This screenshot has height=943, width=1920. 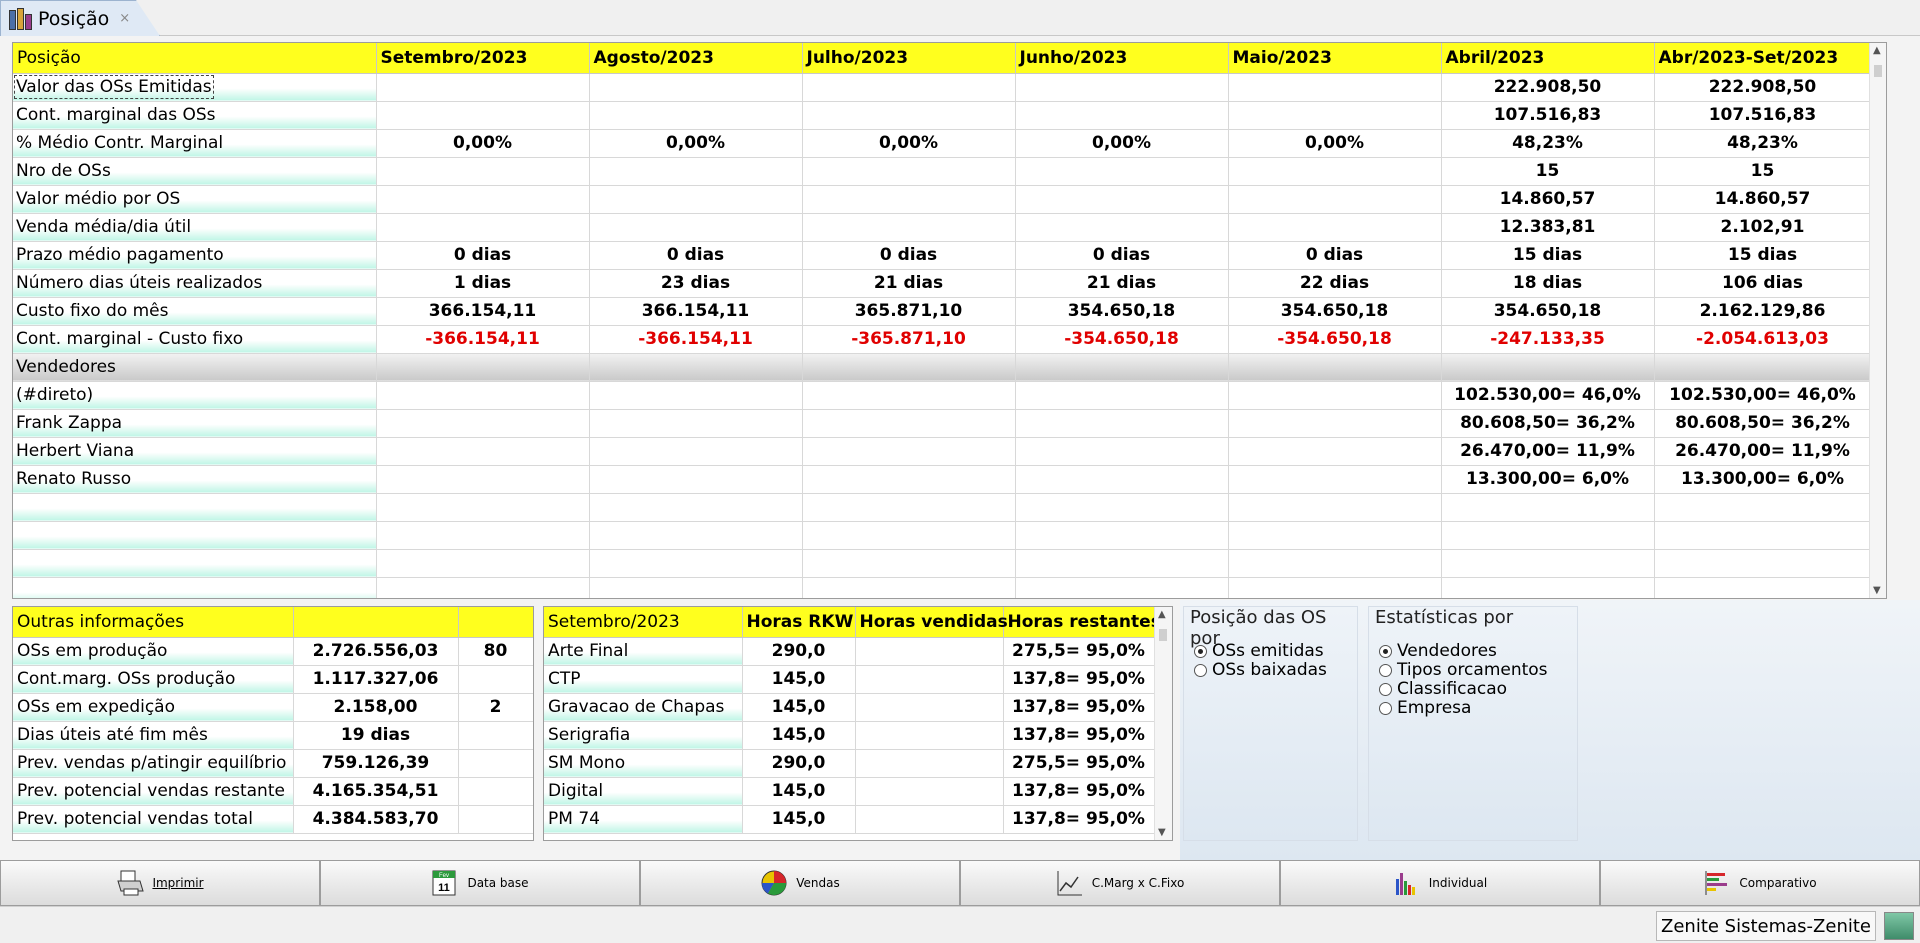 What do you see at coordinates (643, 622) in the screenshot?
I see `column-header: Setembro/2023` at bounding box center [643, 622].